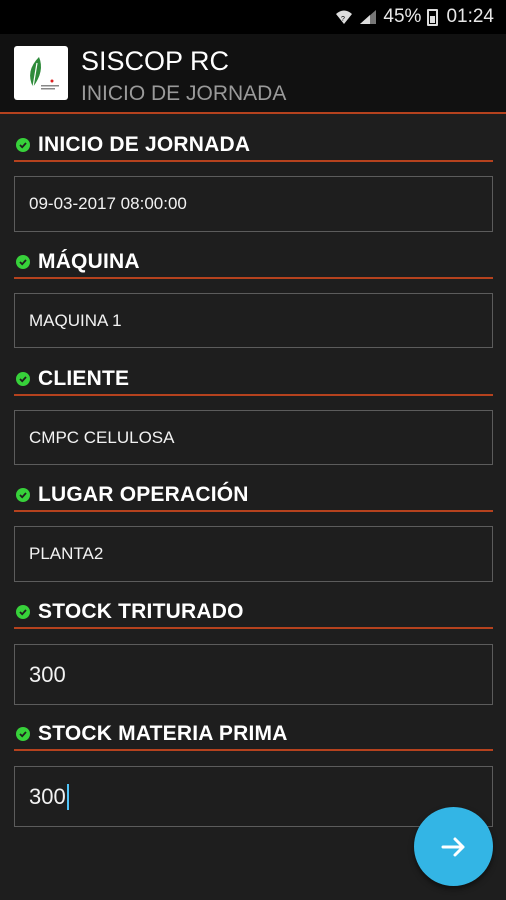 The width and height of the screenshot is (506, 900). I want to click on wifi-icon: ?, so click(344, 17).